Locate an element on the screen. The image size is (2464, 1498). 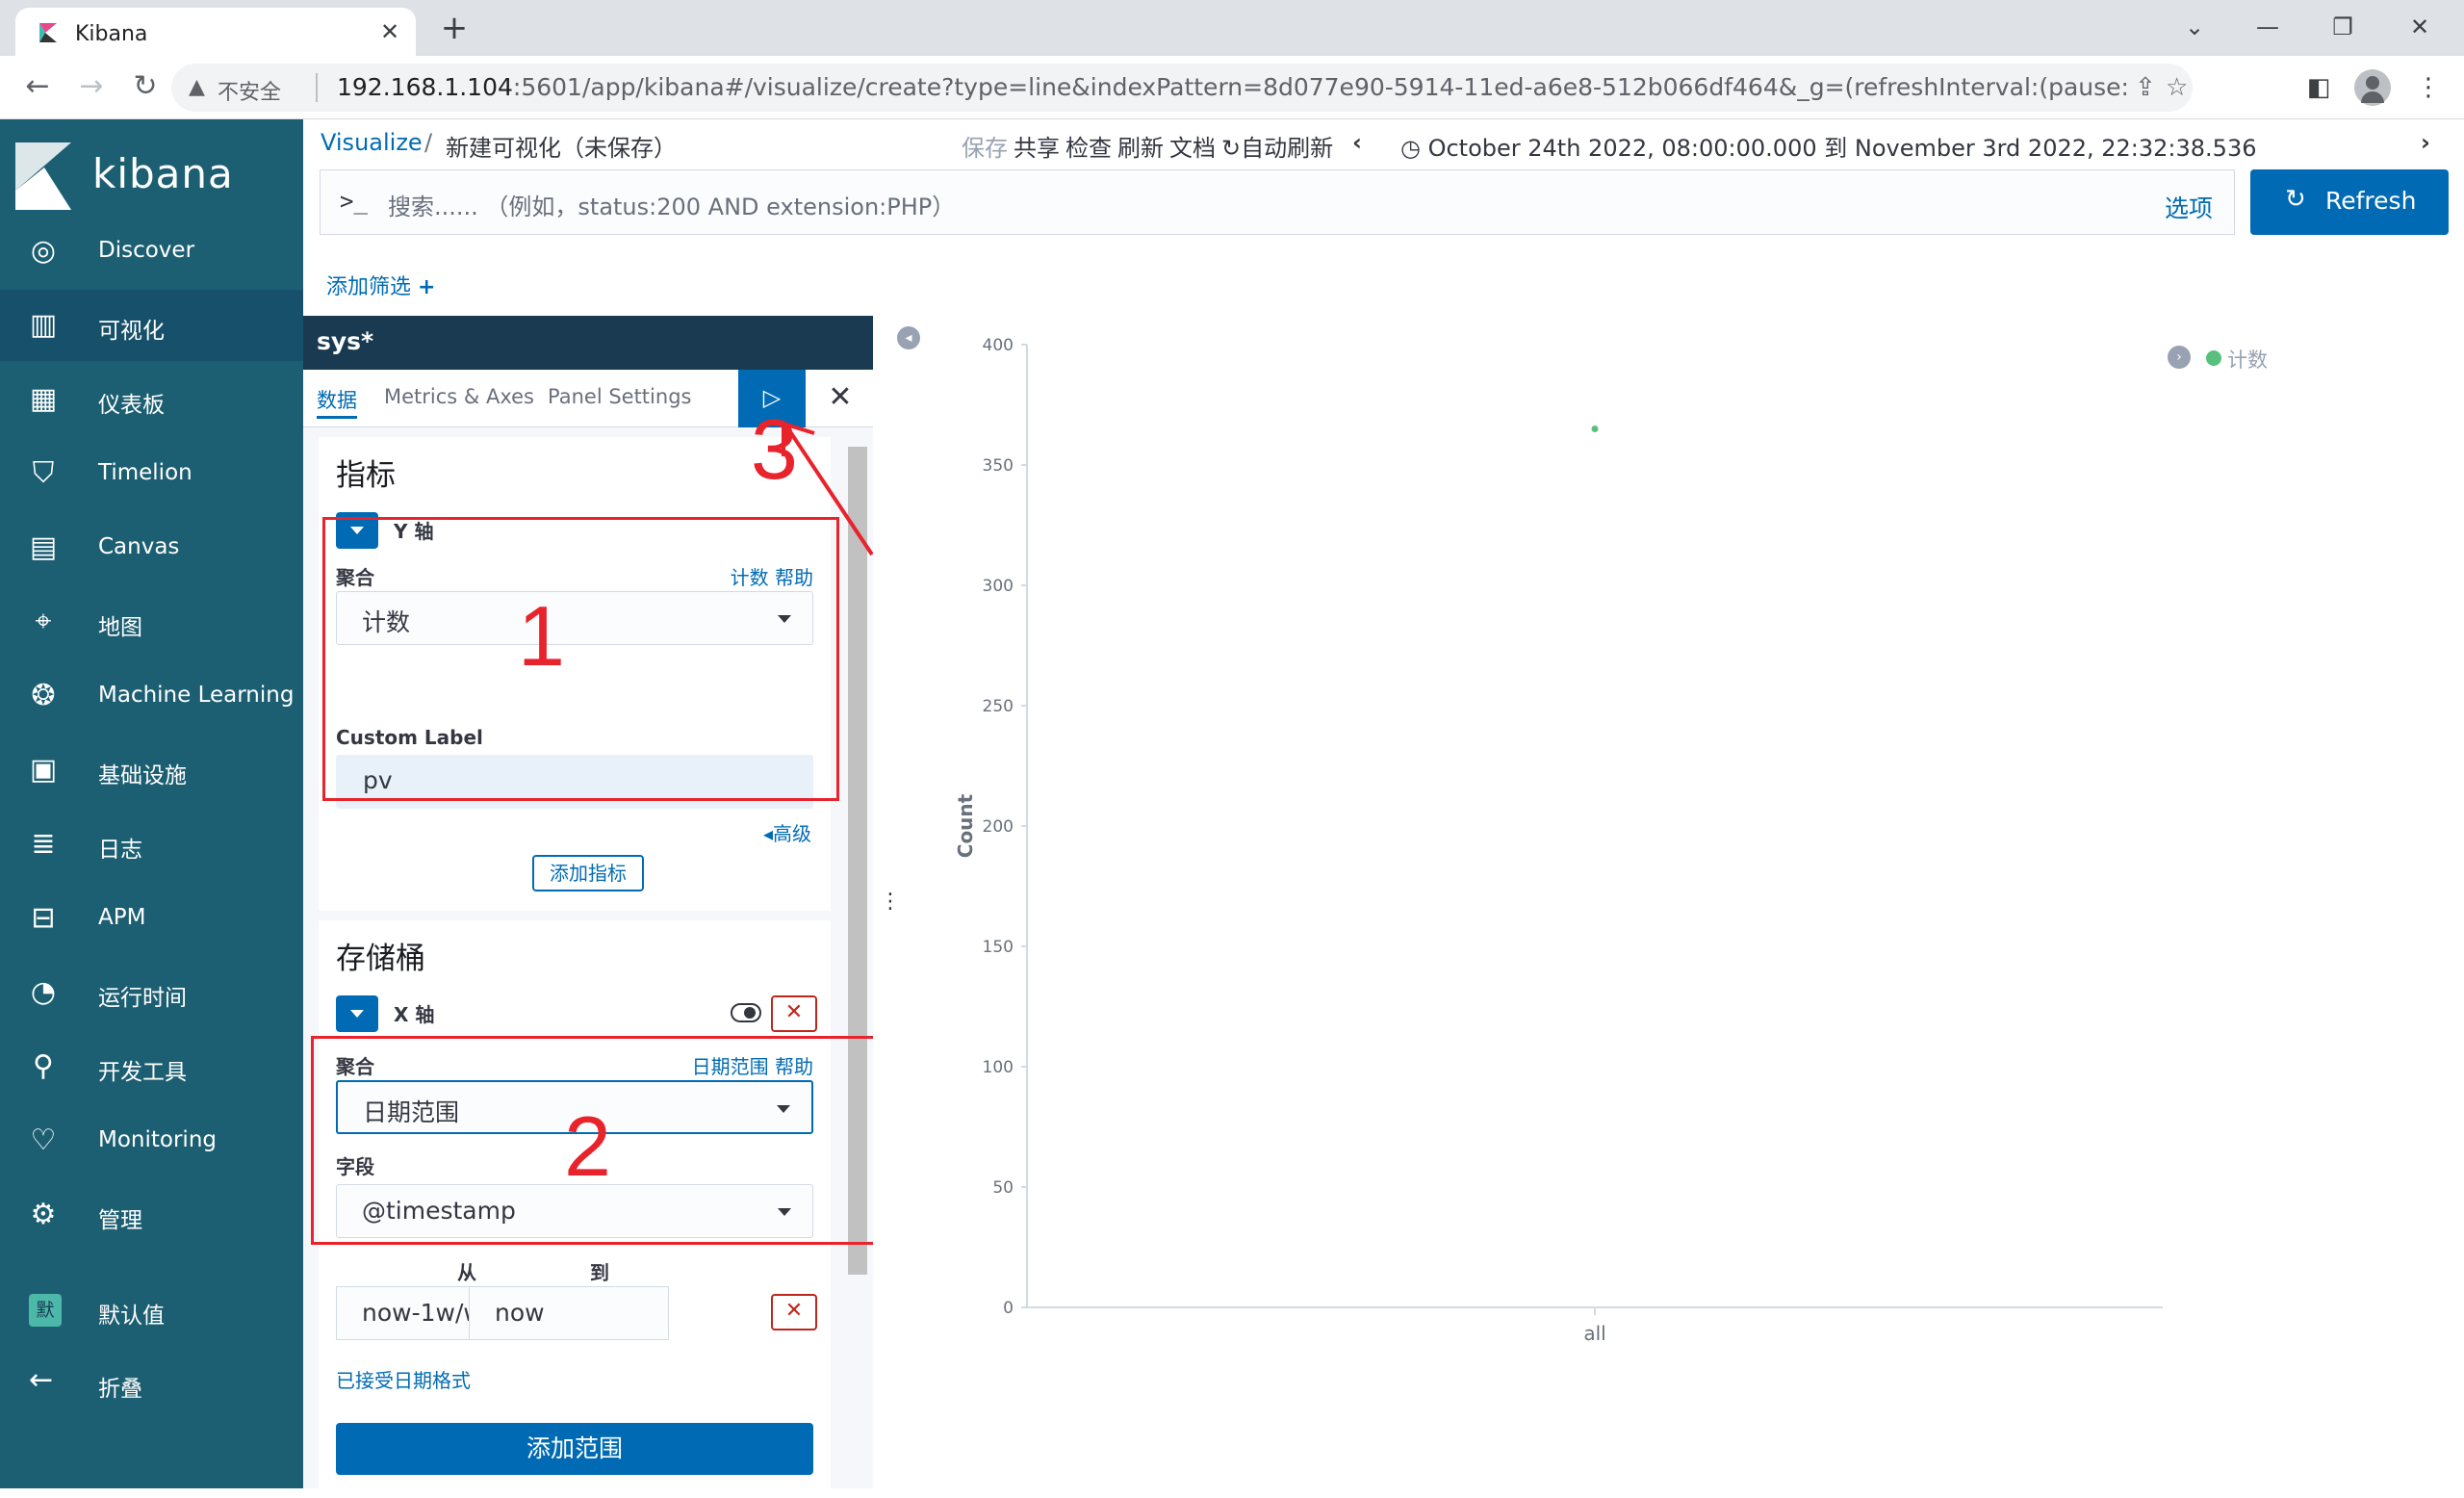
gear-icon: ⚙ is located at coordinates (43, 1214).